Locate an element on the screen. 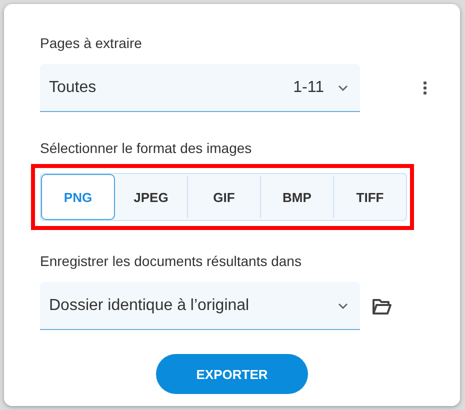 The width and height of the screenshot is (465, 410). folder-icon is located at coordinates (382, 306).